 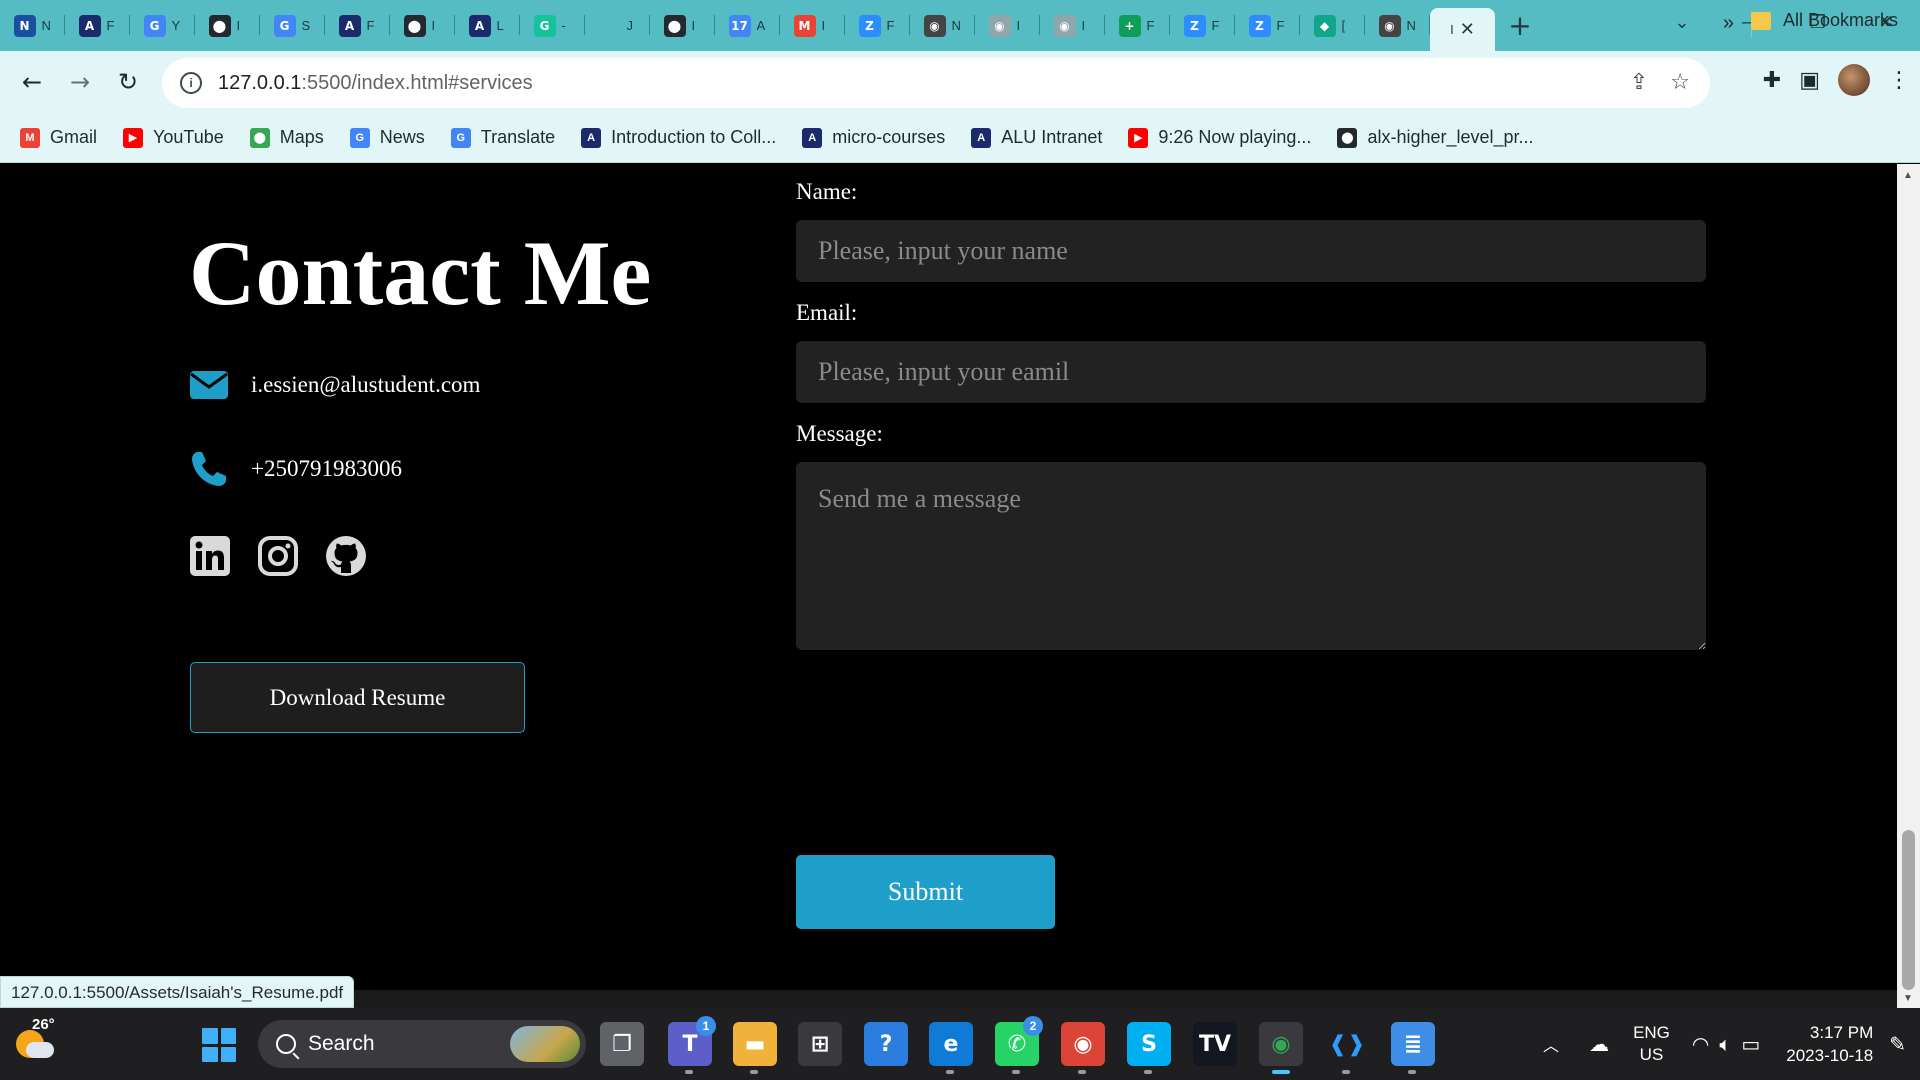 I want to click on bookmark-item: M Gmail, so click(x=58, y=137).